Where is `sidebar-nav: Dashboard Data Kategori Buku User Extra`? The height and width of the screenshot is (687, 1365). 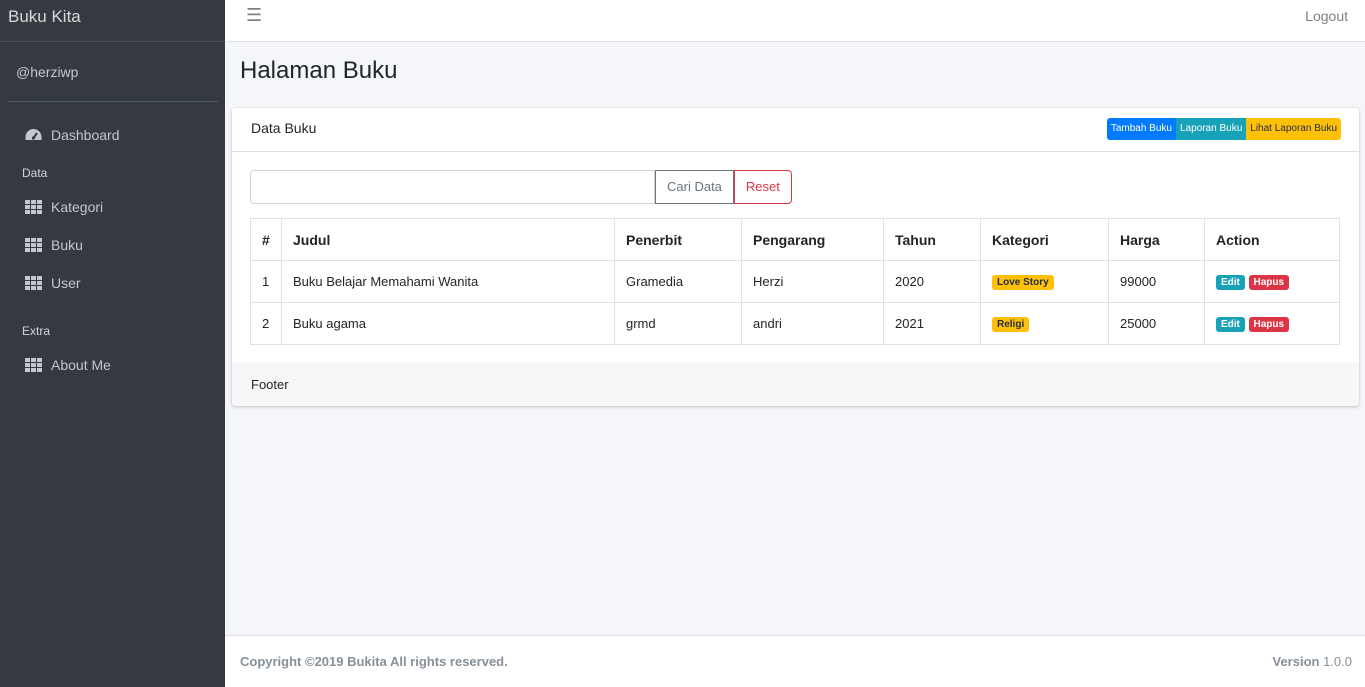
sidebar-nav: Dashboard Data Kategori Buku User Extra is located at coordinates (112, 243).